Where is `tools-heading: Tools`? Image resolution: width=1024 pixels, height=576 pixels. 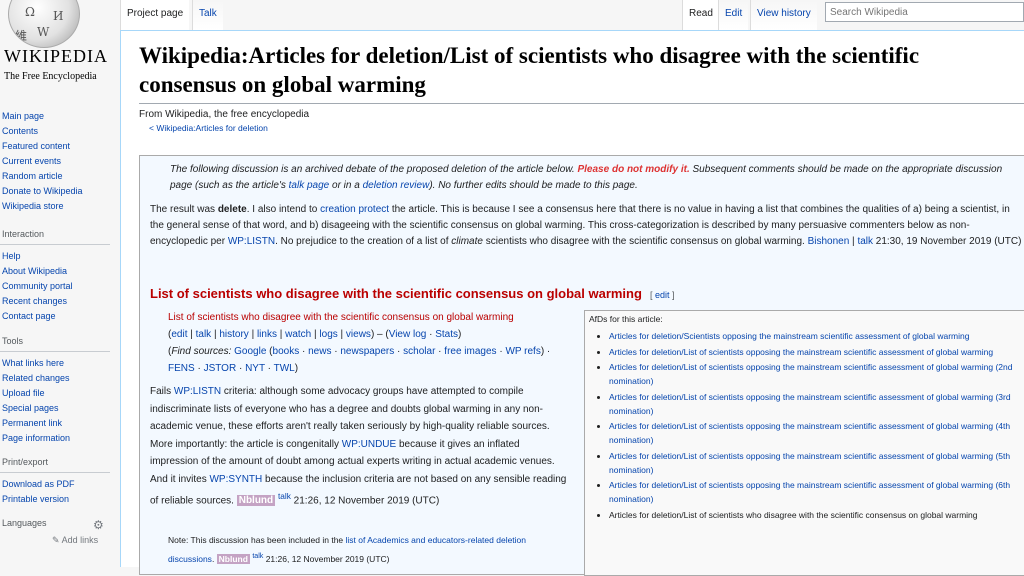
tools-heading: Tools is located at coordinates (13, 341).